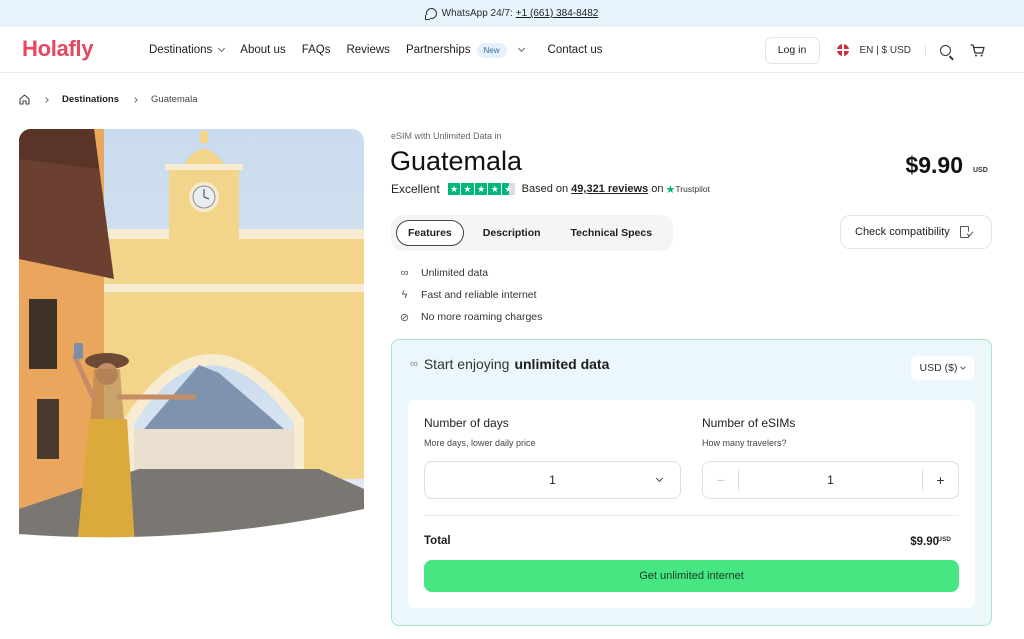  What do you see at coordinates (944, 539) in the screenshot?
I see `total-currency: USD` at bounding box center [944, 539].